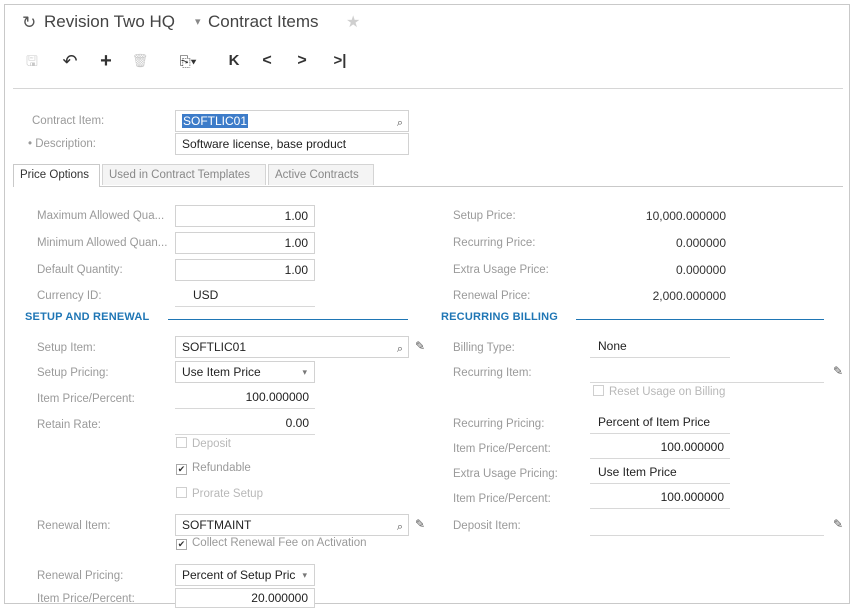 The height and width of the screenshot is (609, 859). I want to click on description-input: Software license, base product, so click(292, 144).